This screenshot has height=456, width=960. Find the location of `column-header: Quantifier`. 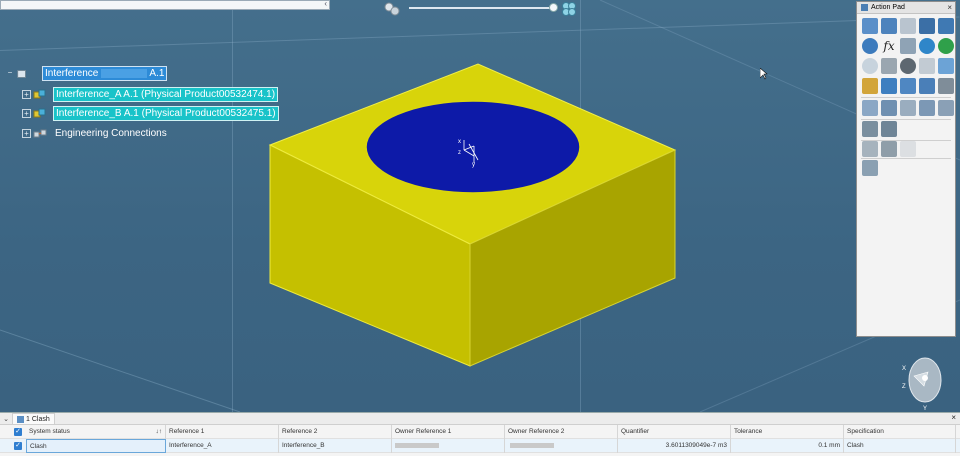

column-header: Quantifier is located at coordinates (674, 432).